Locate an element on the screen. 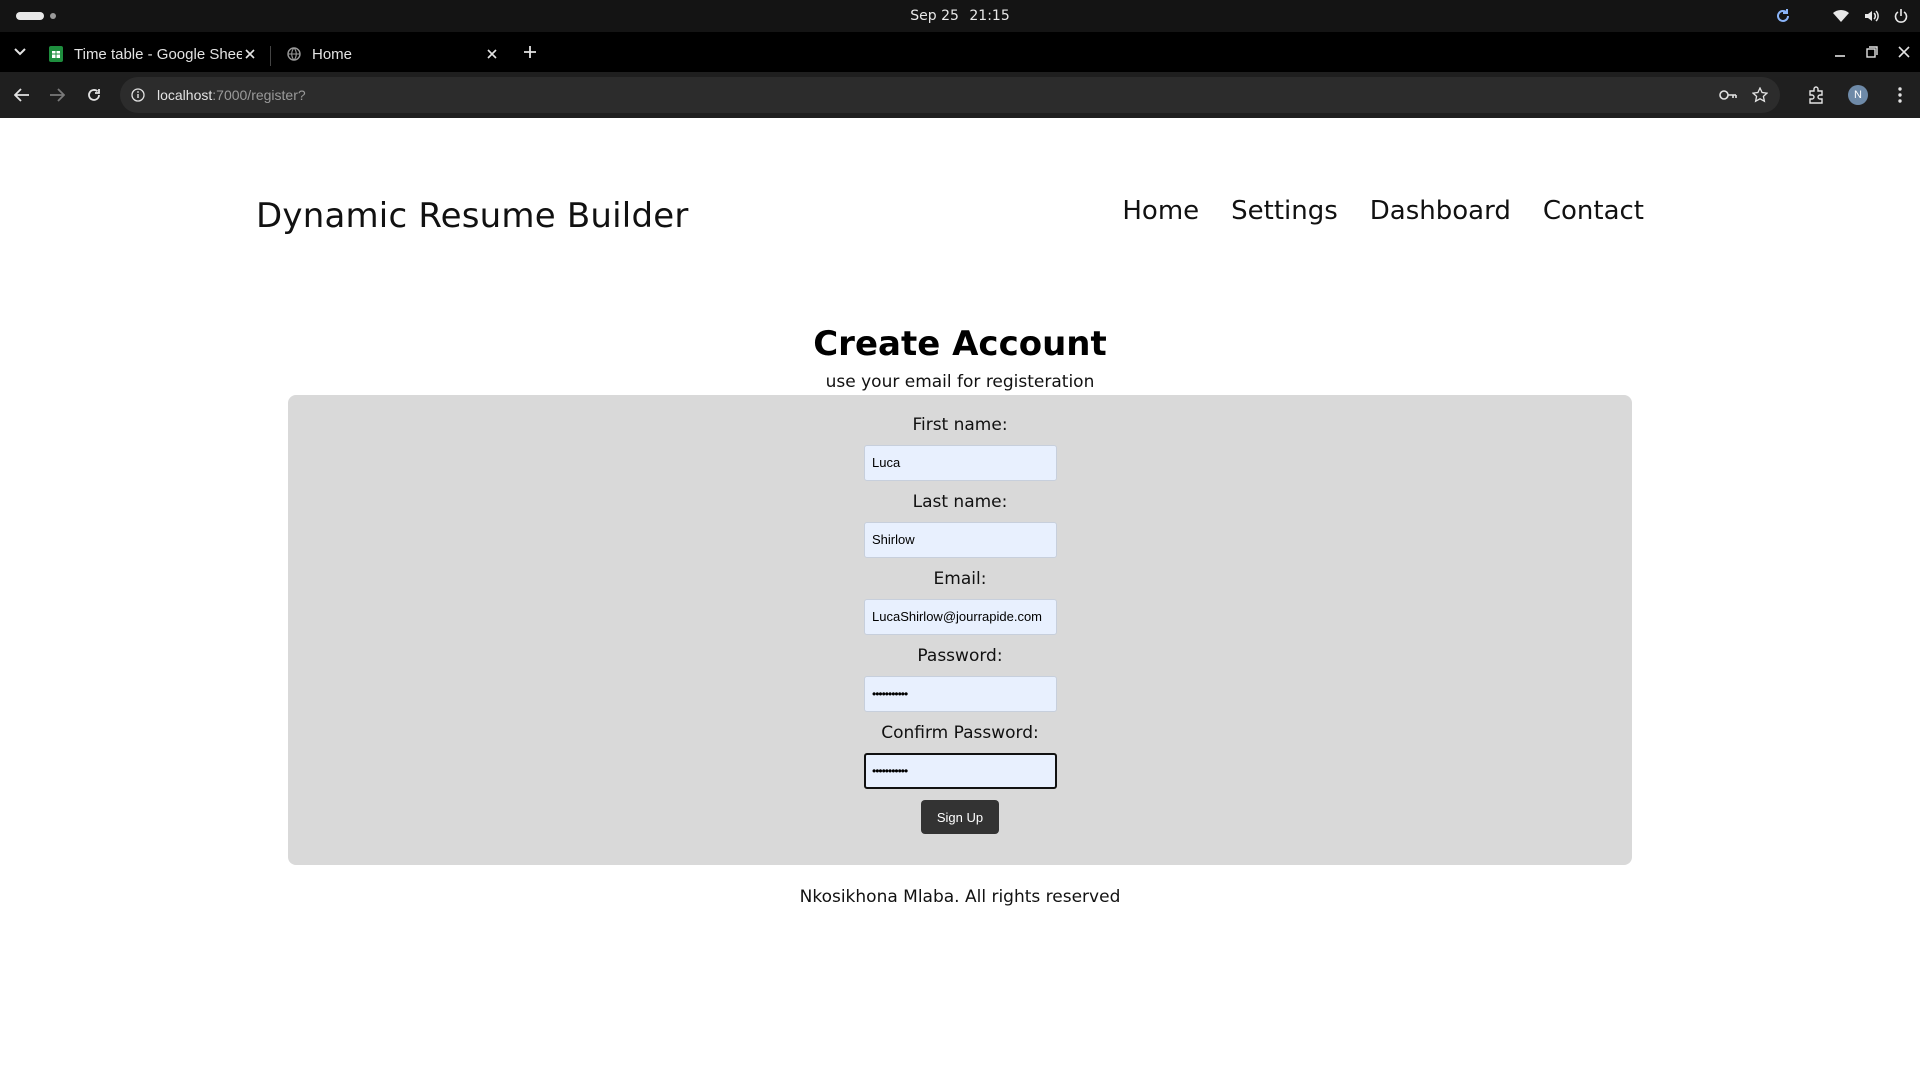 This screenshot has width=1920, height=1080. tab-title: Home is located at coordinates (332, 54).